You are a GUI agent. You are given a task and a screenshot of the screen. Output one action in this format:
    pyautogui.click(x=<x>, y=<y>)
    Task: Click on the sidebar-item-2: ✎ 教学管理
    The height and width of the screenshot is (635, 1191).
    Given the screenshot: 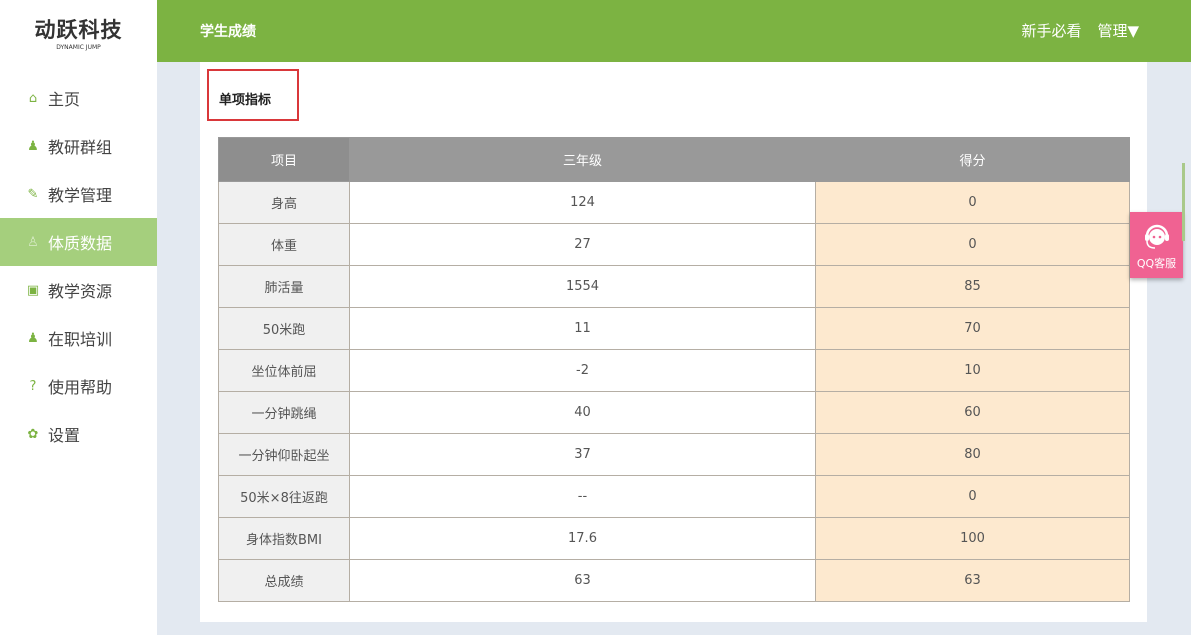 What is the action you would take?
    pyautogui.click(x=78, y=194)
    